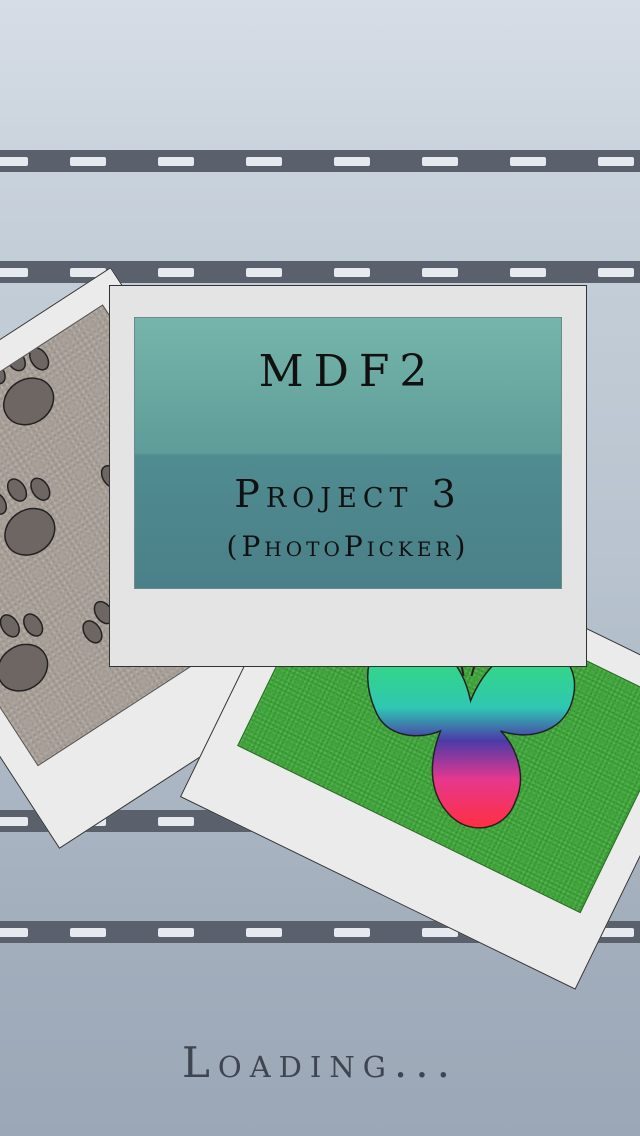 Image resolution: width=640 pixels, height=1136 pixels. What do you see at coordinates (320, 161) in the screenshot?
I see `film-strip-decoration` at bounding box center [320, 161].